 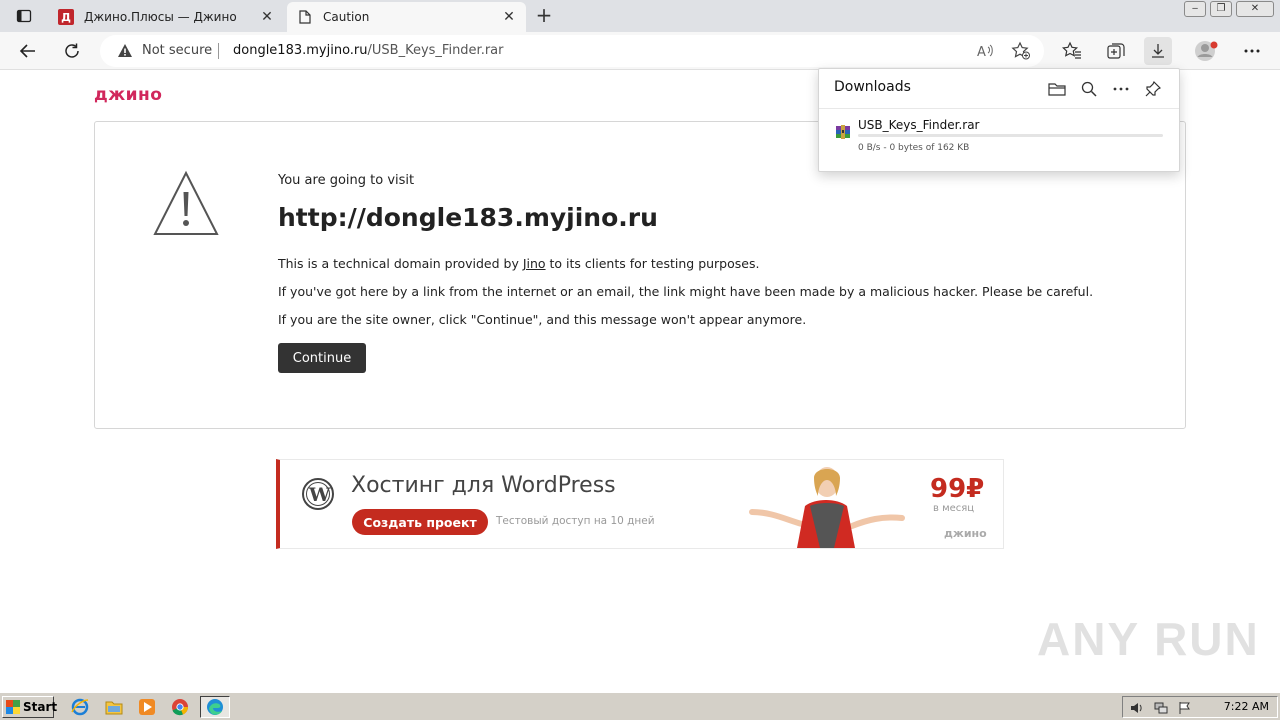 I want to click on url-text: dongle183.myjino.ru/USB_Keys_Finder.rar, so click(x=368, y=50).